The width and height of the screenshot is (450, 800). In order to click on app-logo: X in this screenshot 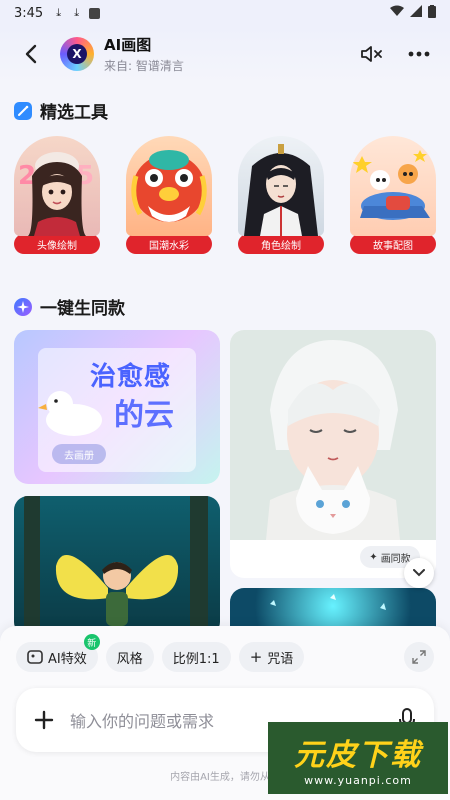, I will do `click(77, 54)`.